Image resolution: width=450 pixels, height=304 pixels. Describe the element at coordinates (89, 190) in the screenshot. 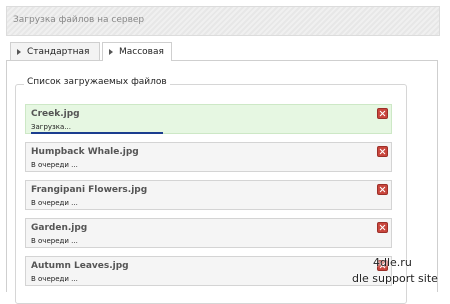

I see `file-name: Frangipani Flowers.jpg` at that location.